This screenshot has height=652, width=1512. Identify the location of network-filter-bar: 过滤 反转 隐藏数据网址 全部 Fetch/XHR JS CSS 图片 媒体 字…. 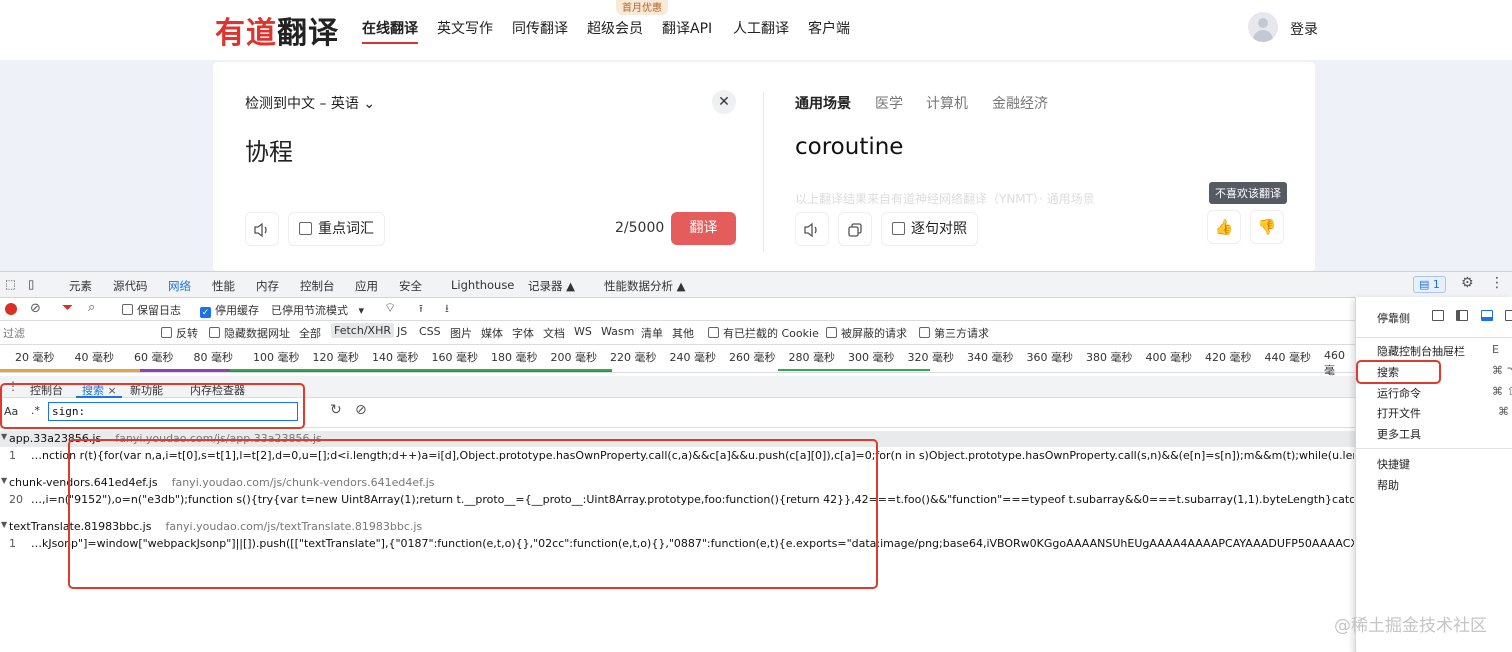
(677, 333).